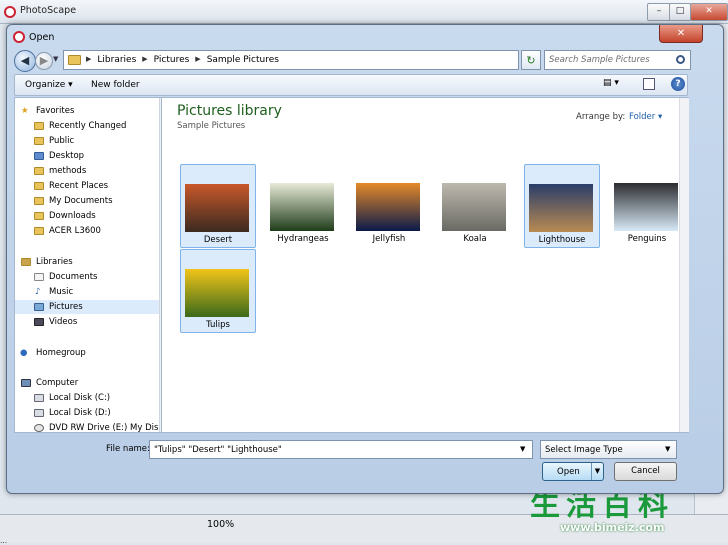 The height and width of the screenshot is (545, 728). Describe the element at coordinates (475, 239) in the screenshot. I see `thumbnail-caption: Koala` at that location.